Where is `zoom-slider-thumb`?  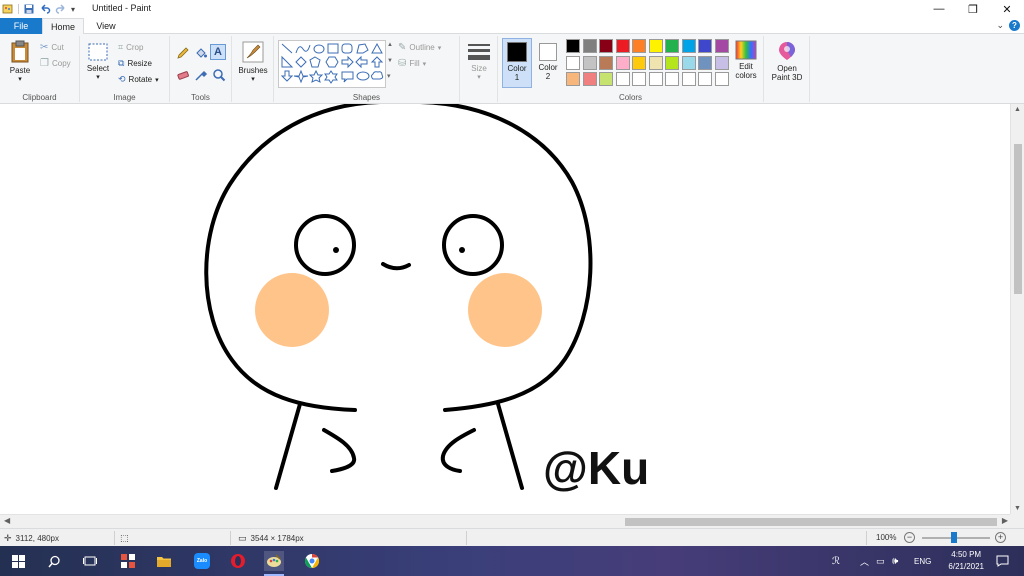
zoom-slider-thumb is located at coordinates (954, 537).